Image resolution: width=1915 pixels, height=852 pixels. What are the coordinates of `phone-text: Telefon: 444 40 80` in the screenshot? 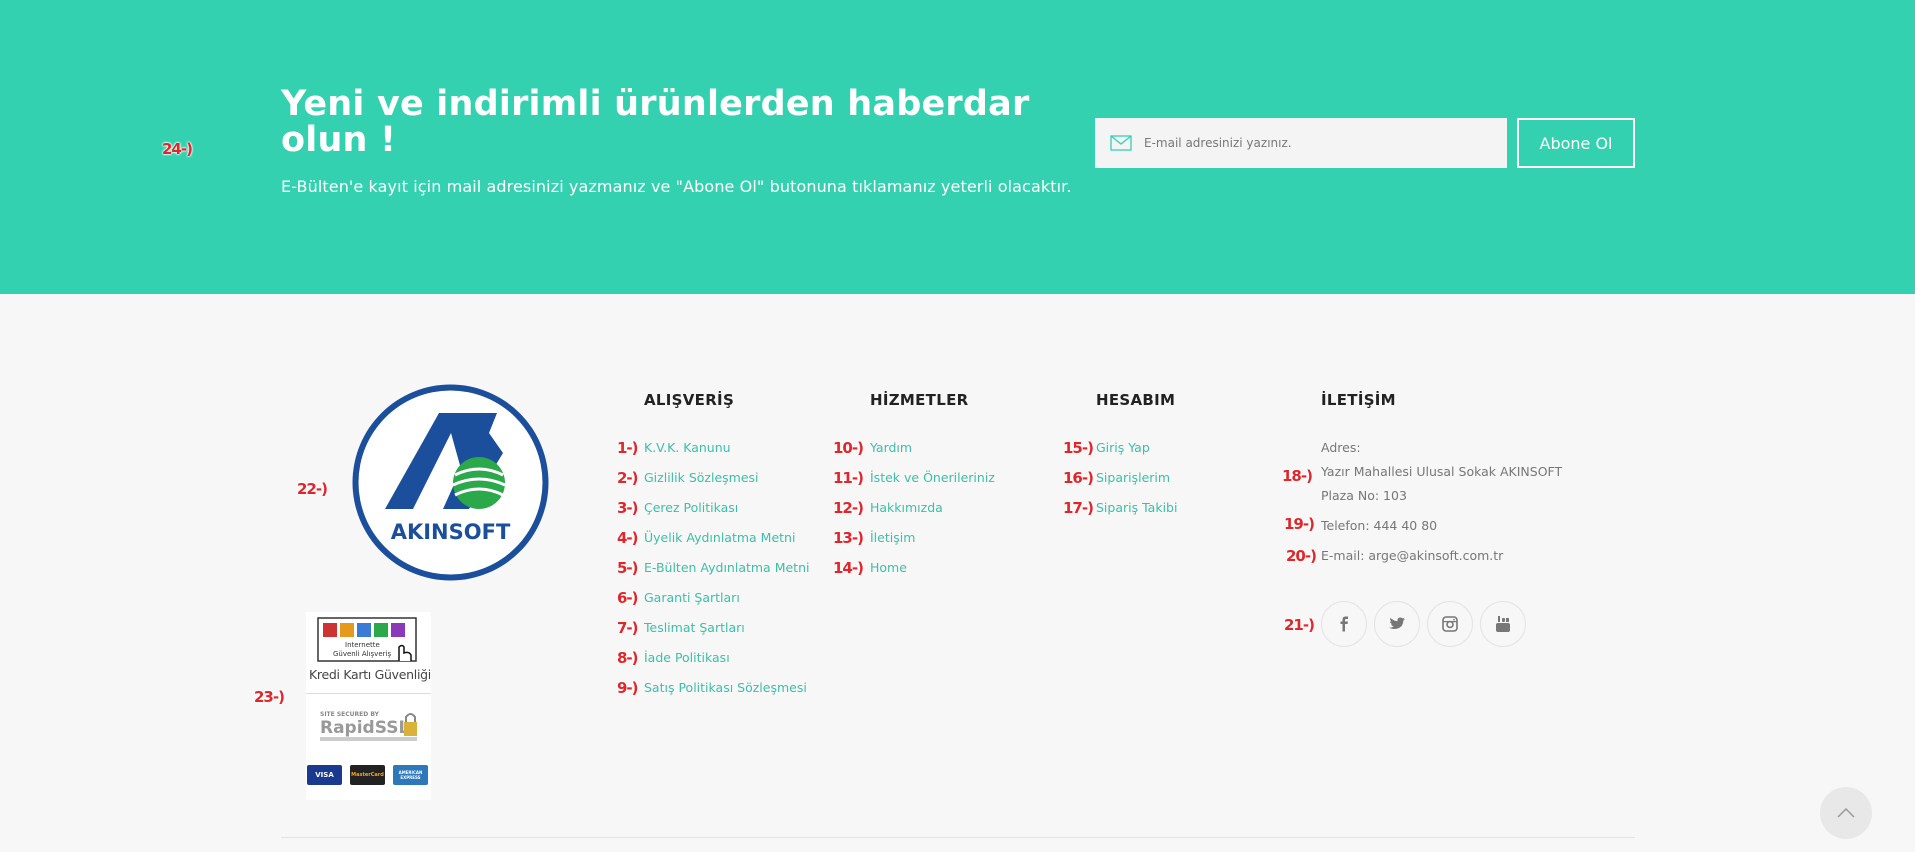 It's located at (1379, 525).